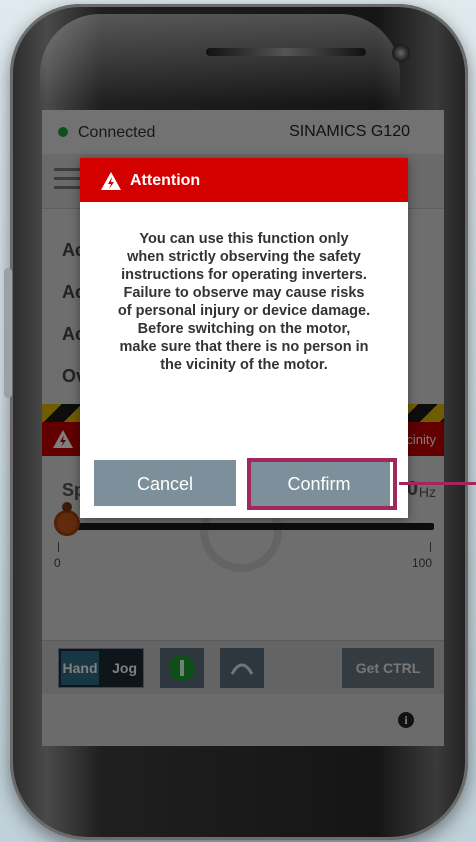  I want to click on confirm-highlight-box, so click(322, 484).